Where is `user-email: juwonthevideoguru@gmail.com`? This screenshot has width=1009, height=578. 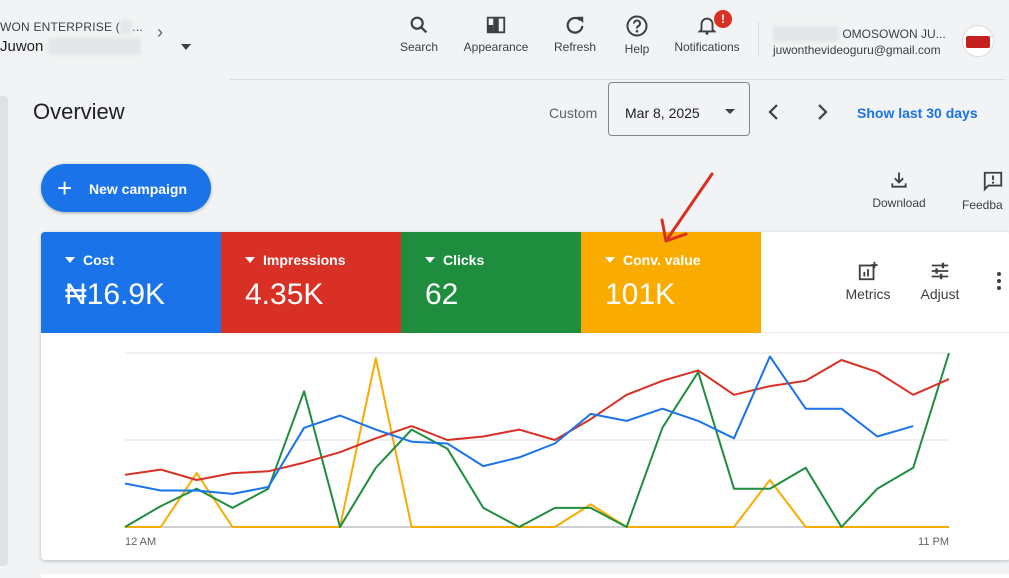
user-email: juwonthevideoguru@gmail.com is located at coordinates (857, 50).